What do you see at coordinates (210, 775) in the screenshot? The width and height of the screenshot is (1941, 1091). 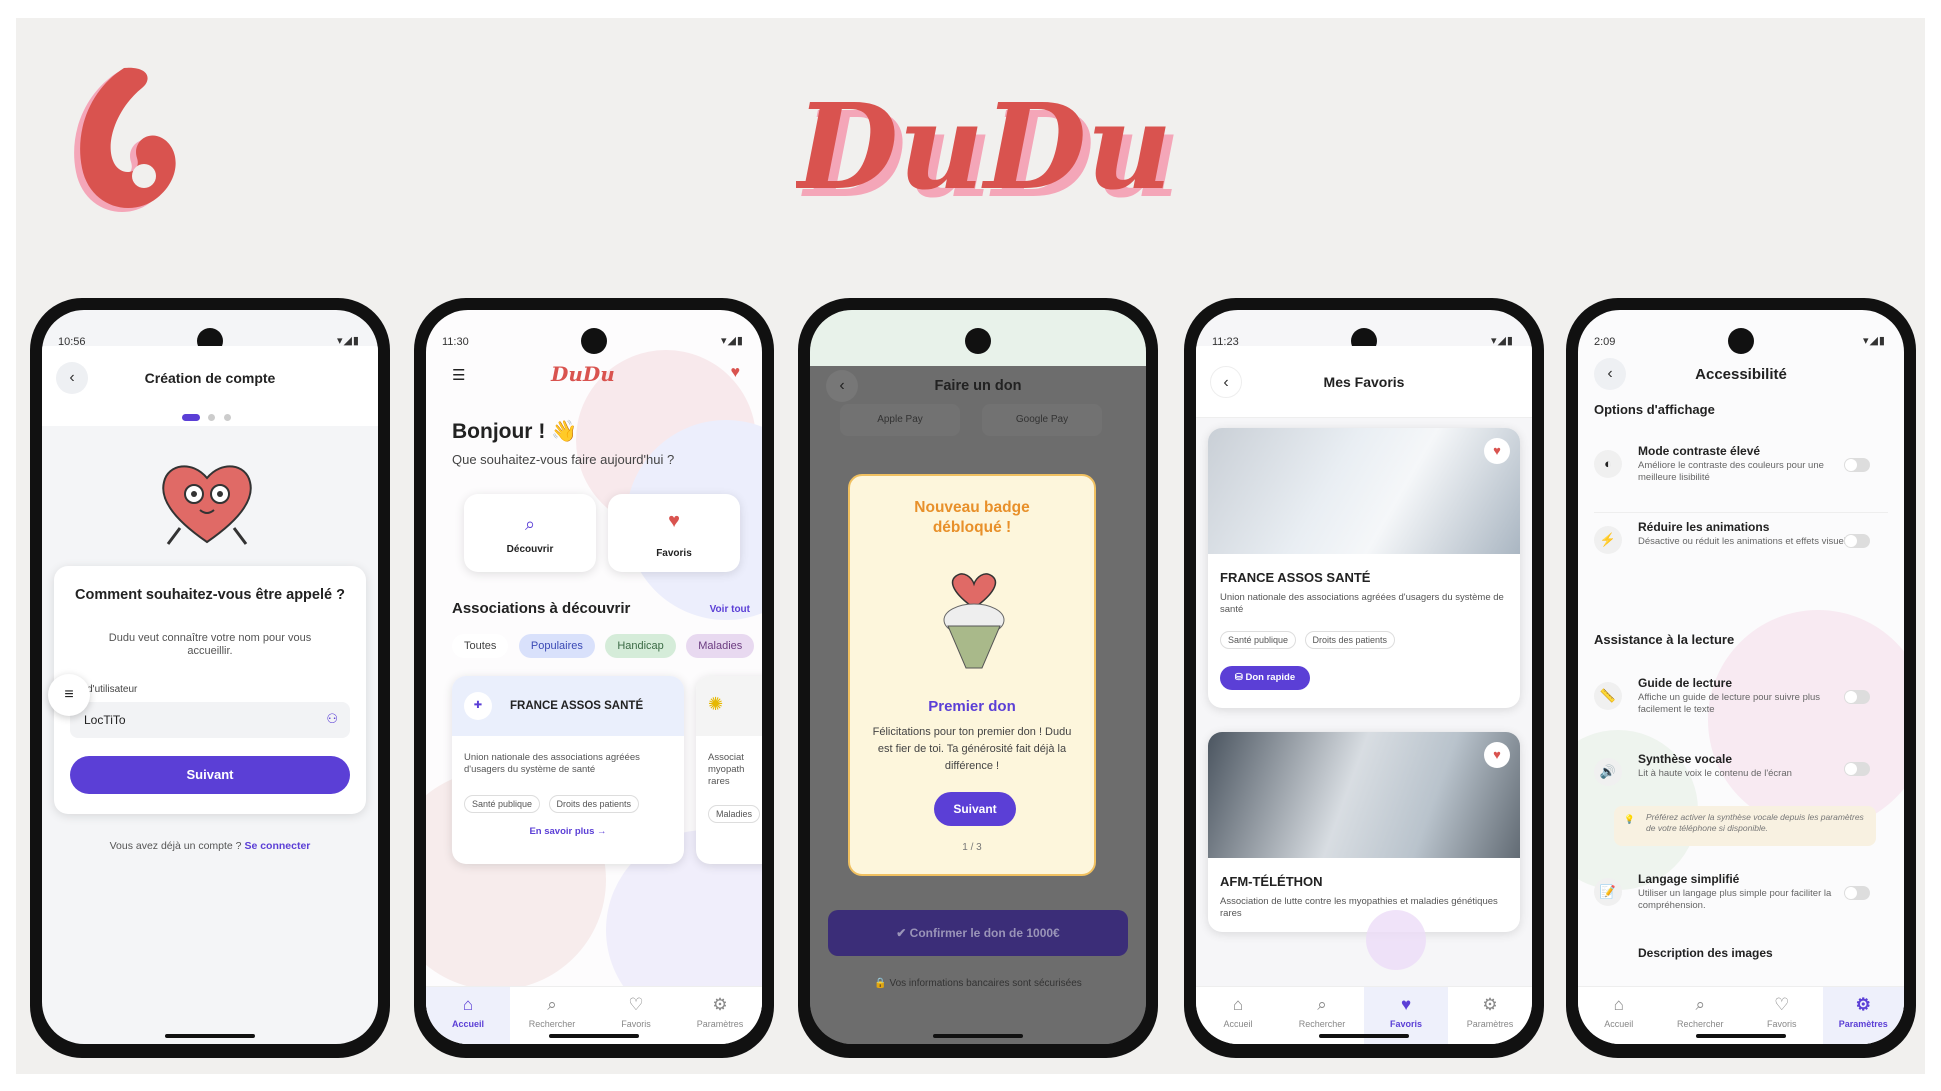 I see `next-button: Suivant` at bounding box center [210, 775].